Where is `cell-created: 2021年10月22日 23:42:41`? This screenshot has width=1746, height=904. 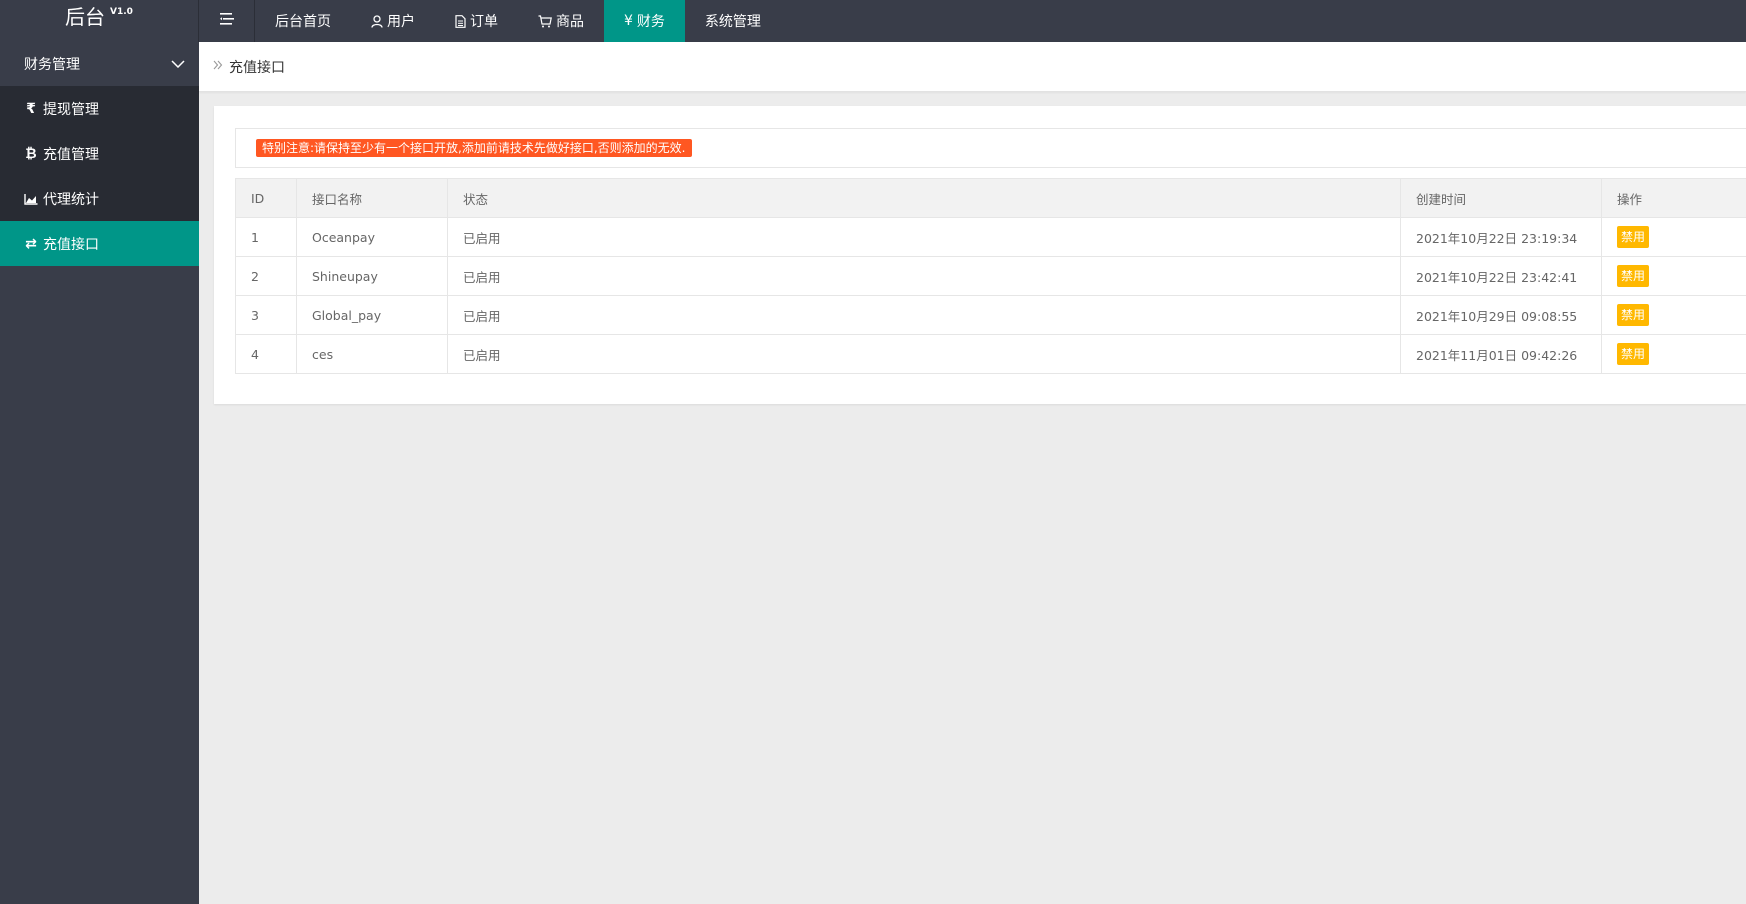 cell-created: 2021年10月22日 23:42:41 is located at coordinates (1501, 276).